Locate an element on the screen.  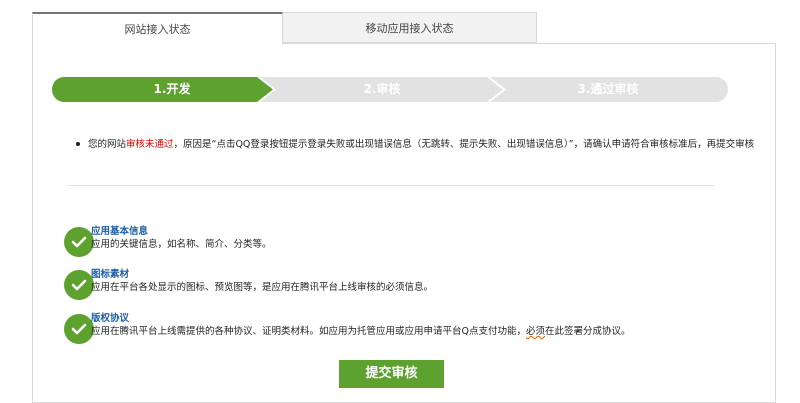
step-3-label: 3.通过审核 is located at coordinates (608, 89).